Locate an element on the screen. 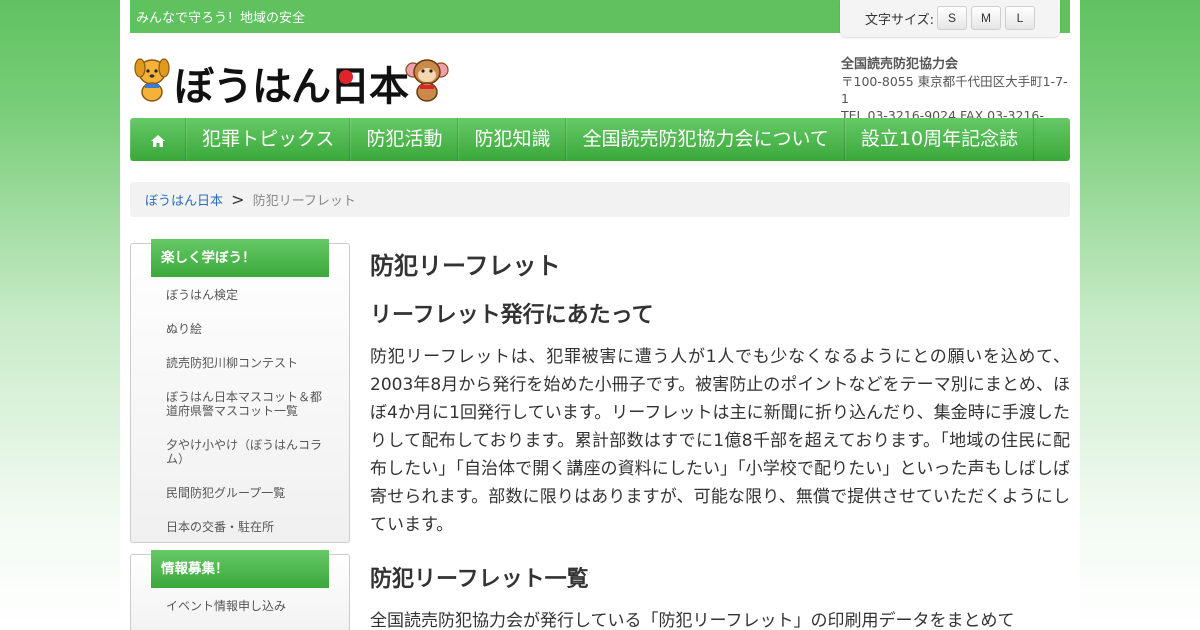  sidebar-box-title: 楽しく学ぼう！ is located at coordinates (240, 258).